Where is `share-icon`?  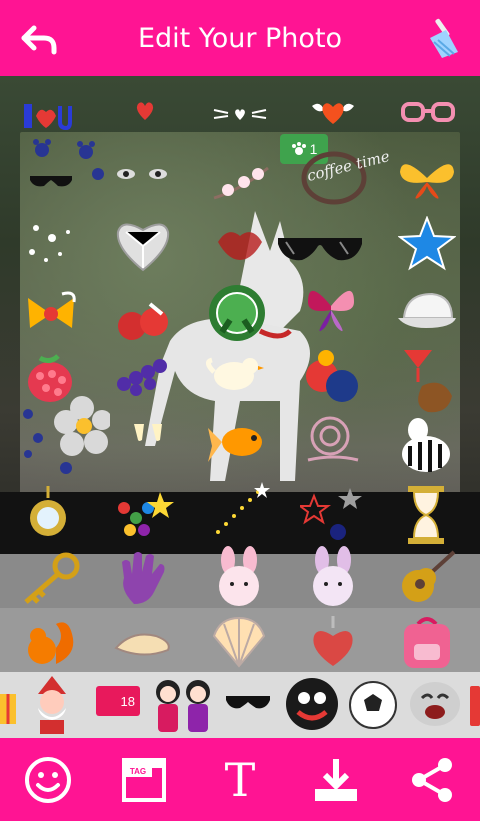
share-icon is located at coordinates (432, 779).